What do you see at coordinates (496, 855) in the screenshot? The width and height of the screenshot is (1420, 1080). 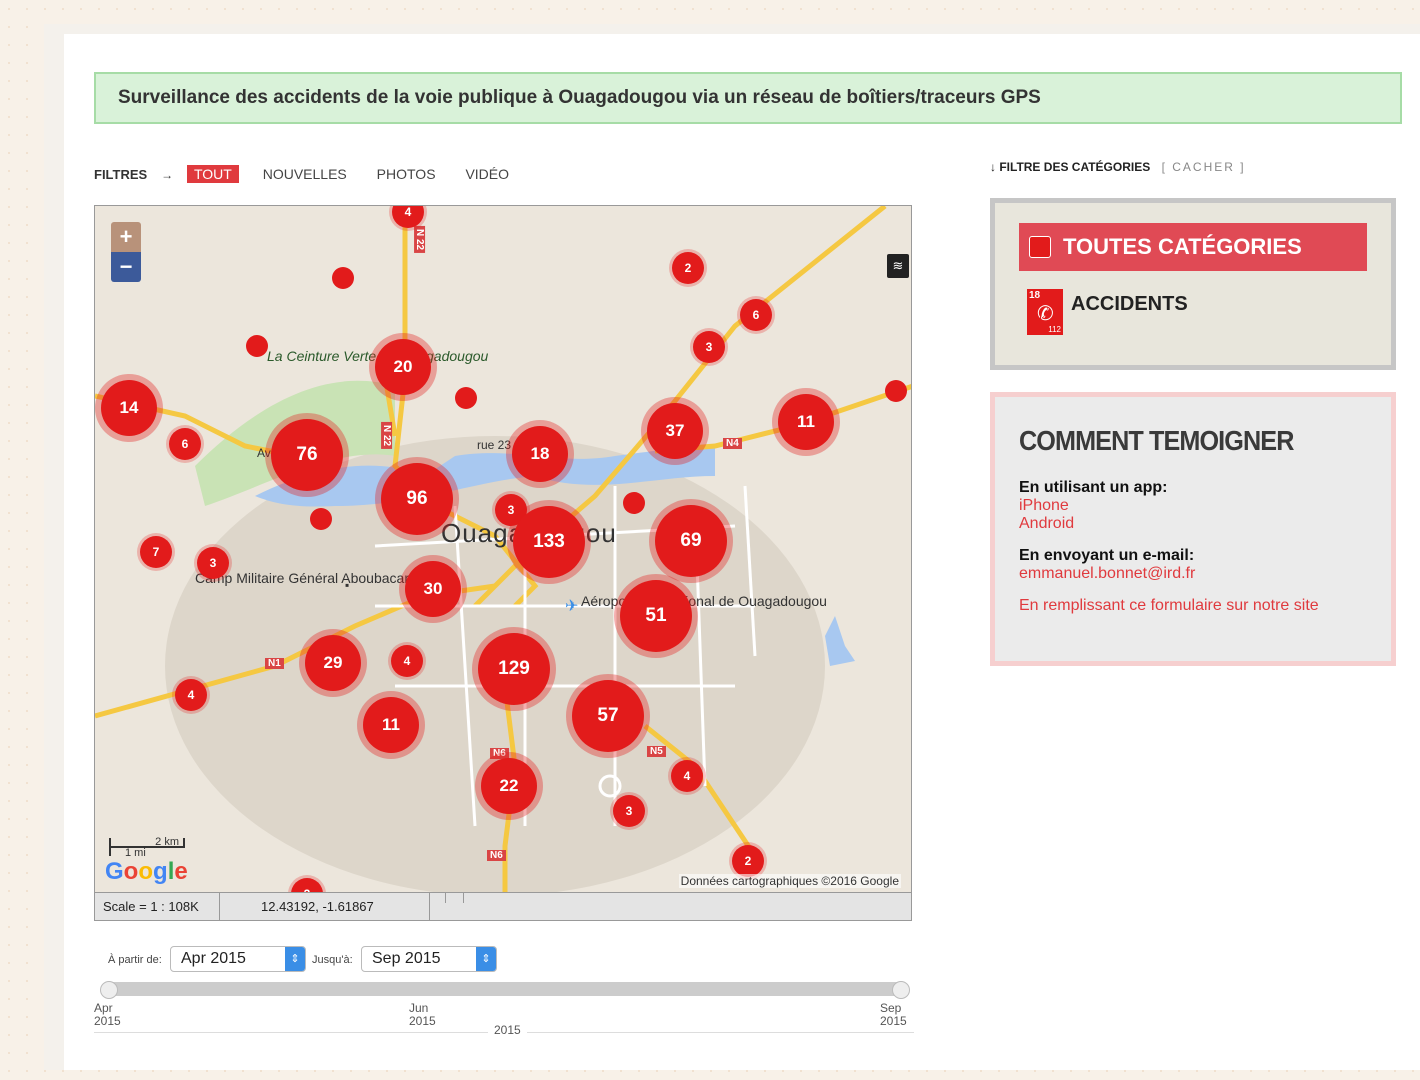 I see `road-shield: N6` at bounding box center [496, 855].